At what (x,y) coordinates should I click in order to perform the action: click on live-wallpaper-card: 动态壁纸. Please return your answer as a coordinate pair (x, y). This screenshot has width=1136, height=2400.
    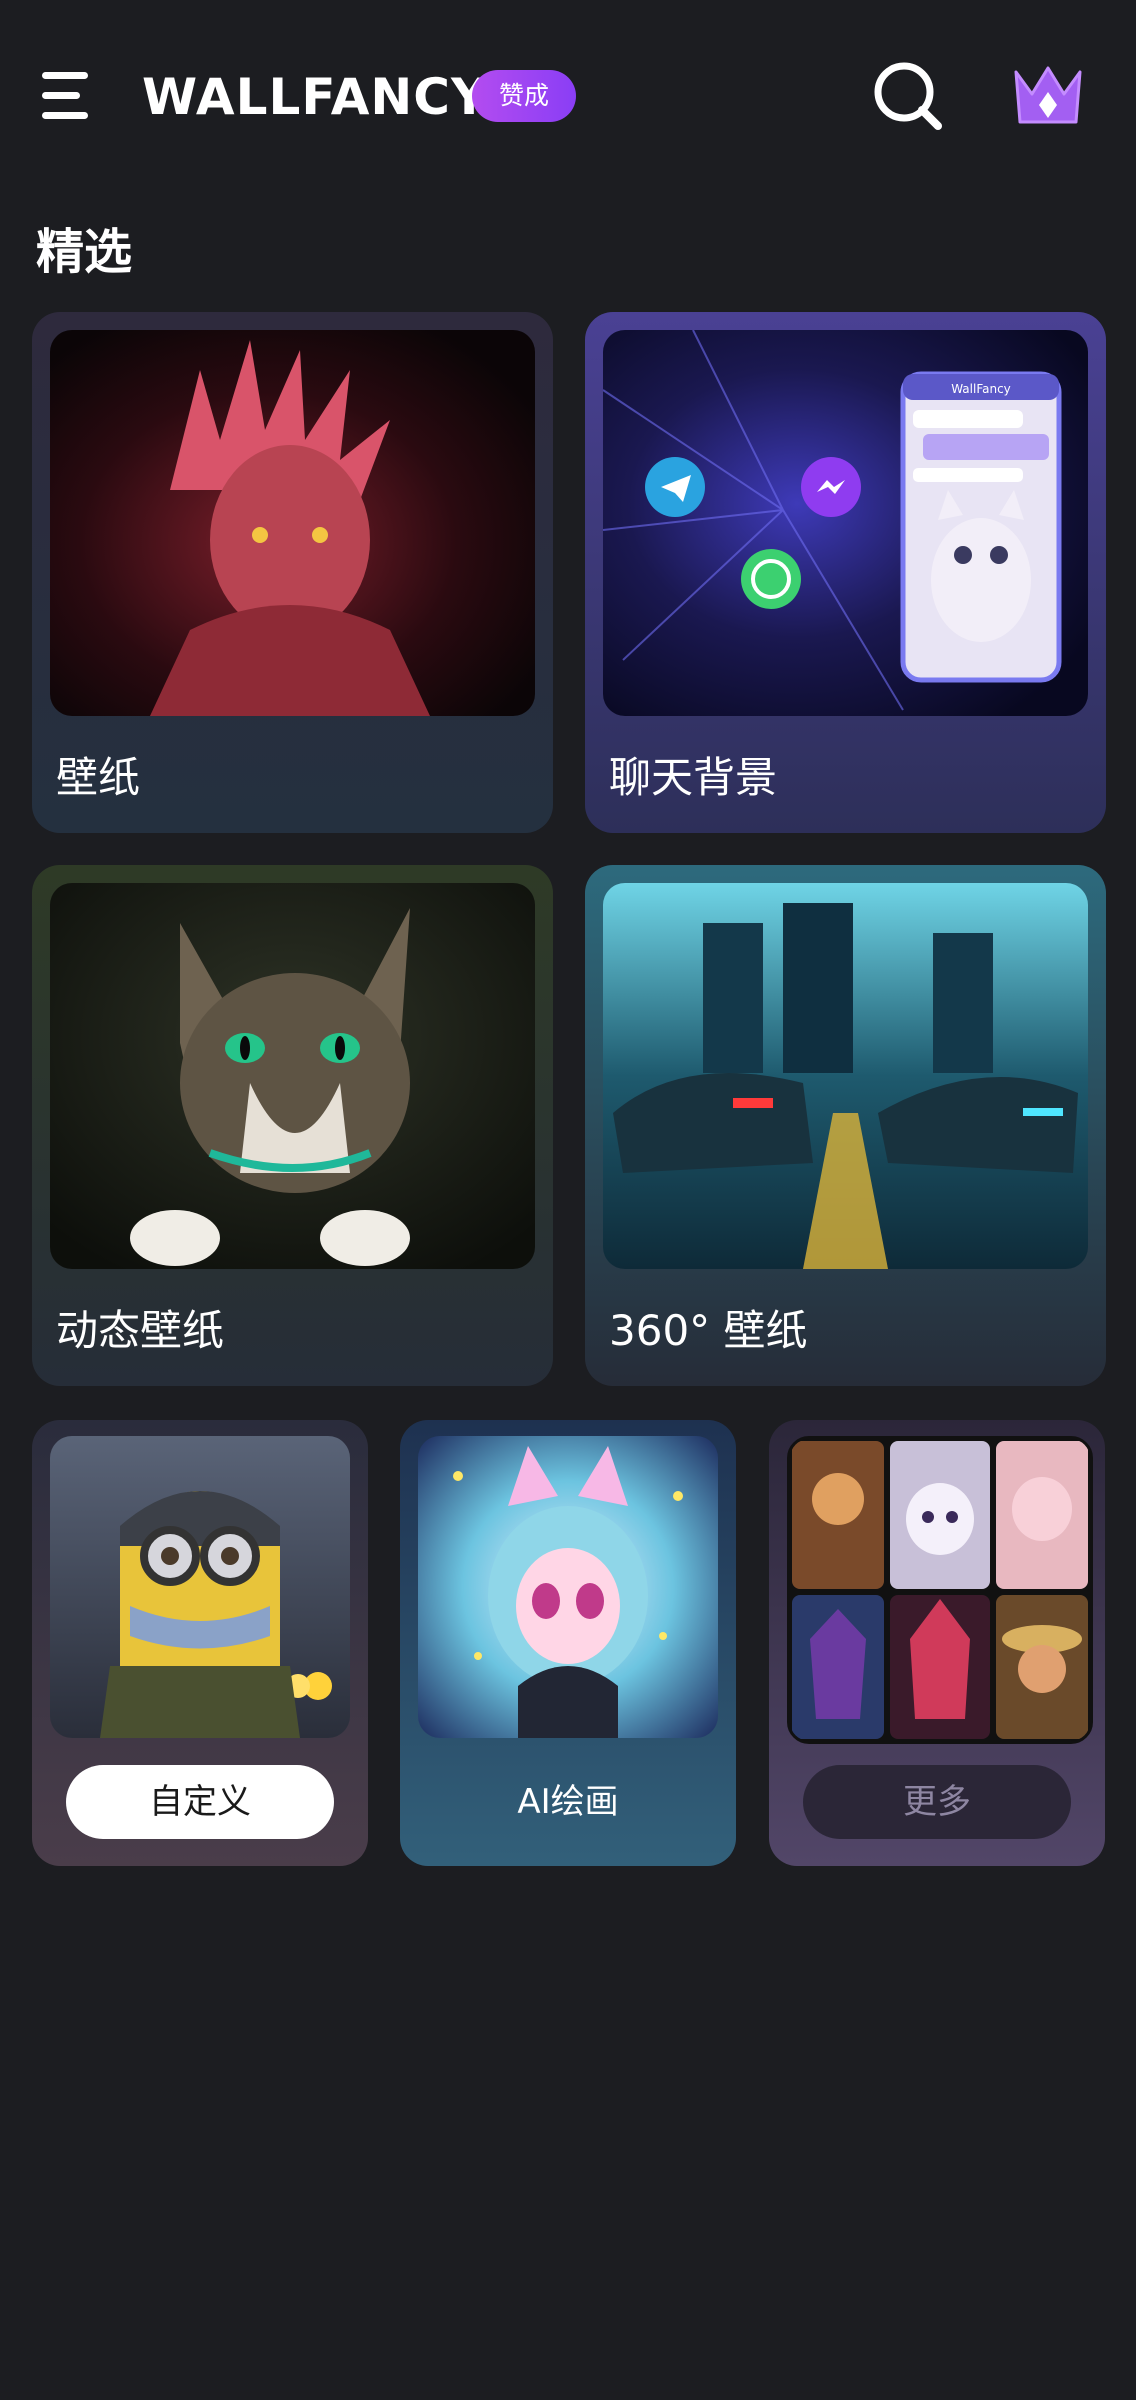
    Looking at the image, I should click on (292, 1125).